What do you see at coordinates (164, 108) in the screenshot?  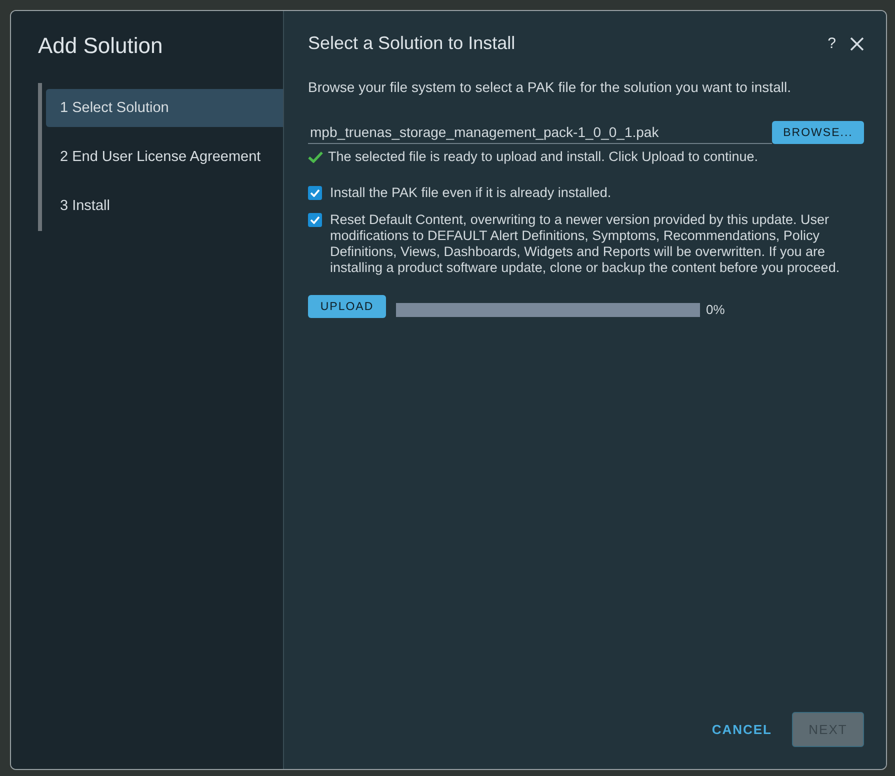 I see `wizard-step: 1 Select Solution` at bounding box center [164, 108].